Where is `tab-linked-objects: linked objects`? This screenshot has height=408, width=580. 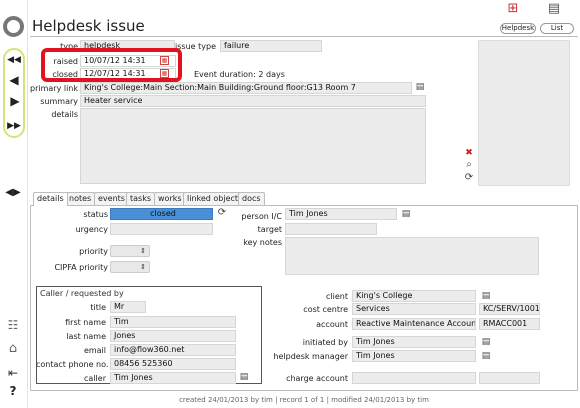 tab-linked-objects: linked objects is located at coordinates (215, 198).